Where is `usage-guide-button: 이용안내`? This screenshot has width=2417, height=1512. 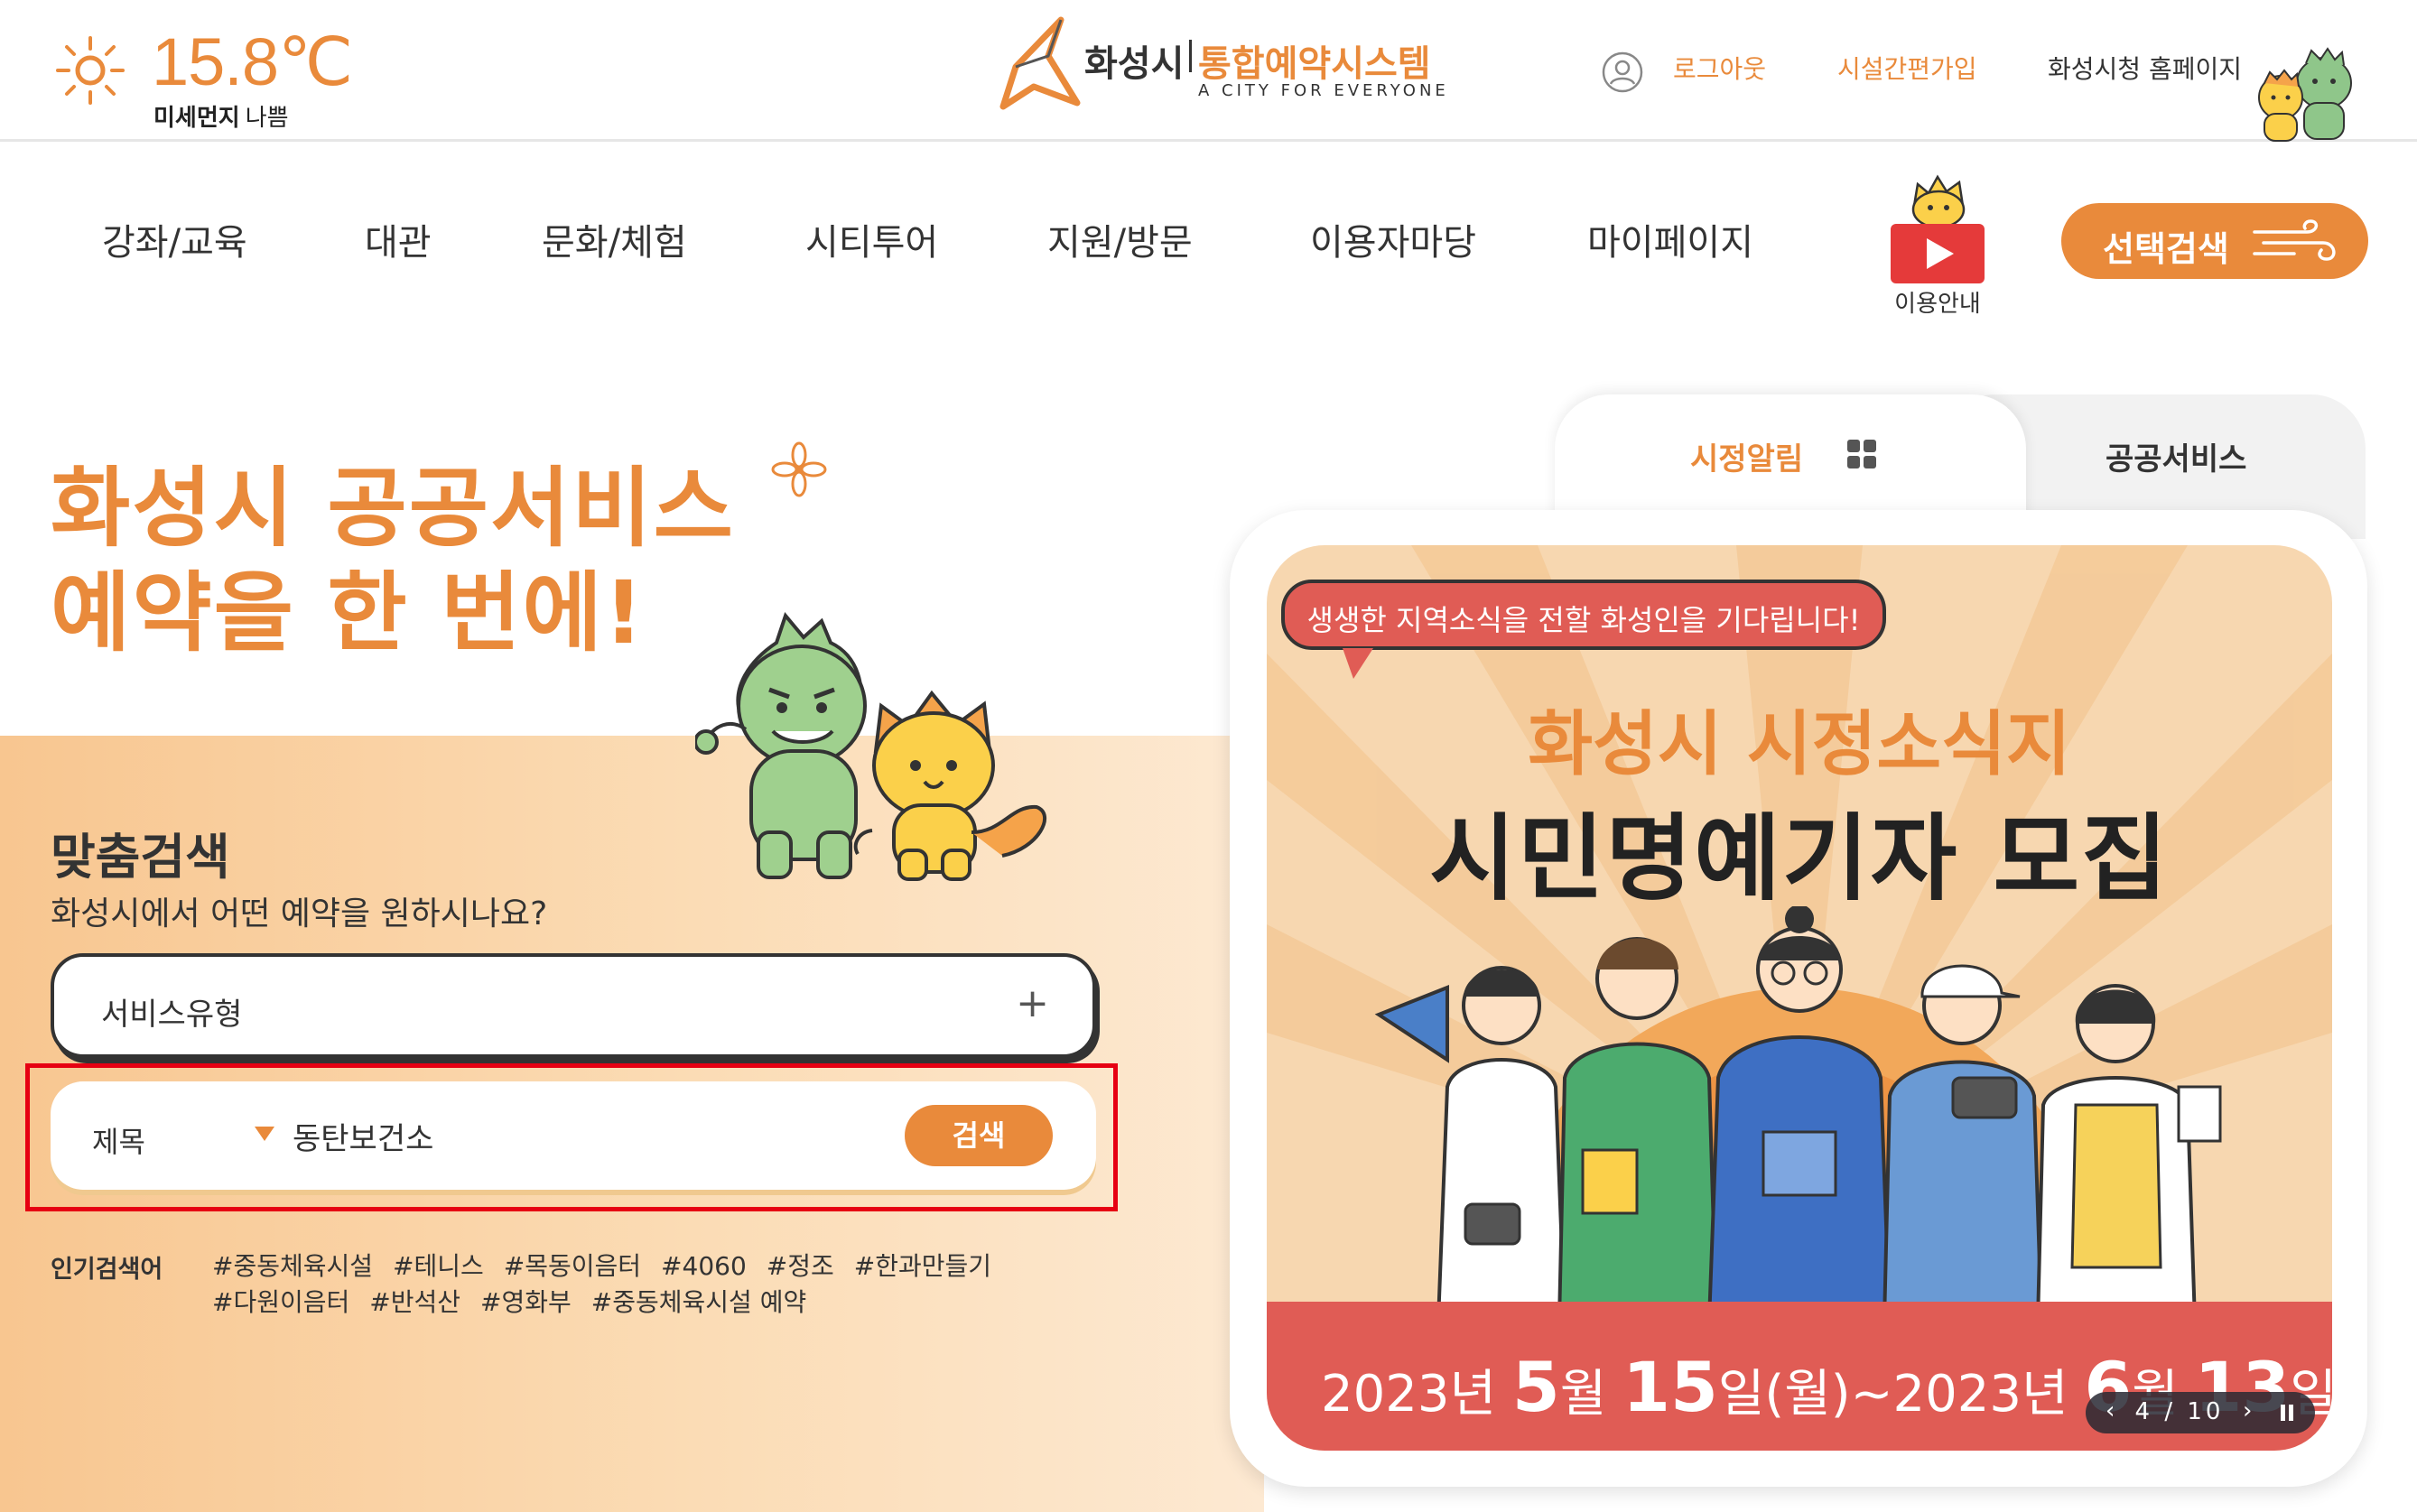
usage-guide-button: 이용안내 is located at coordinates (1937, 240).